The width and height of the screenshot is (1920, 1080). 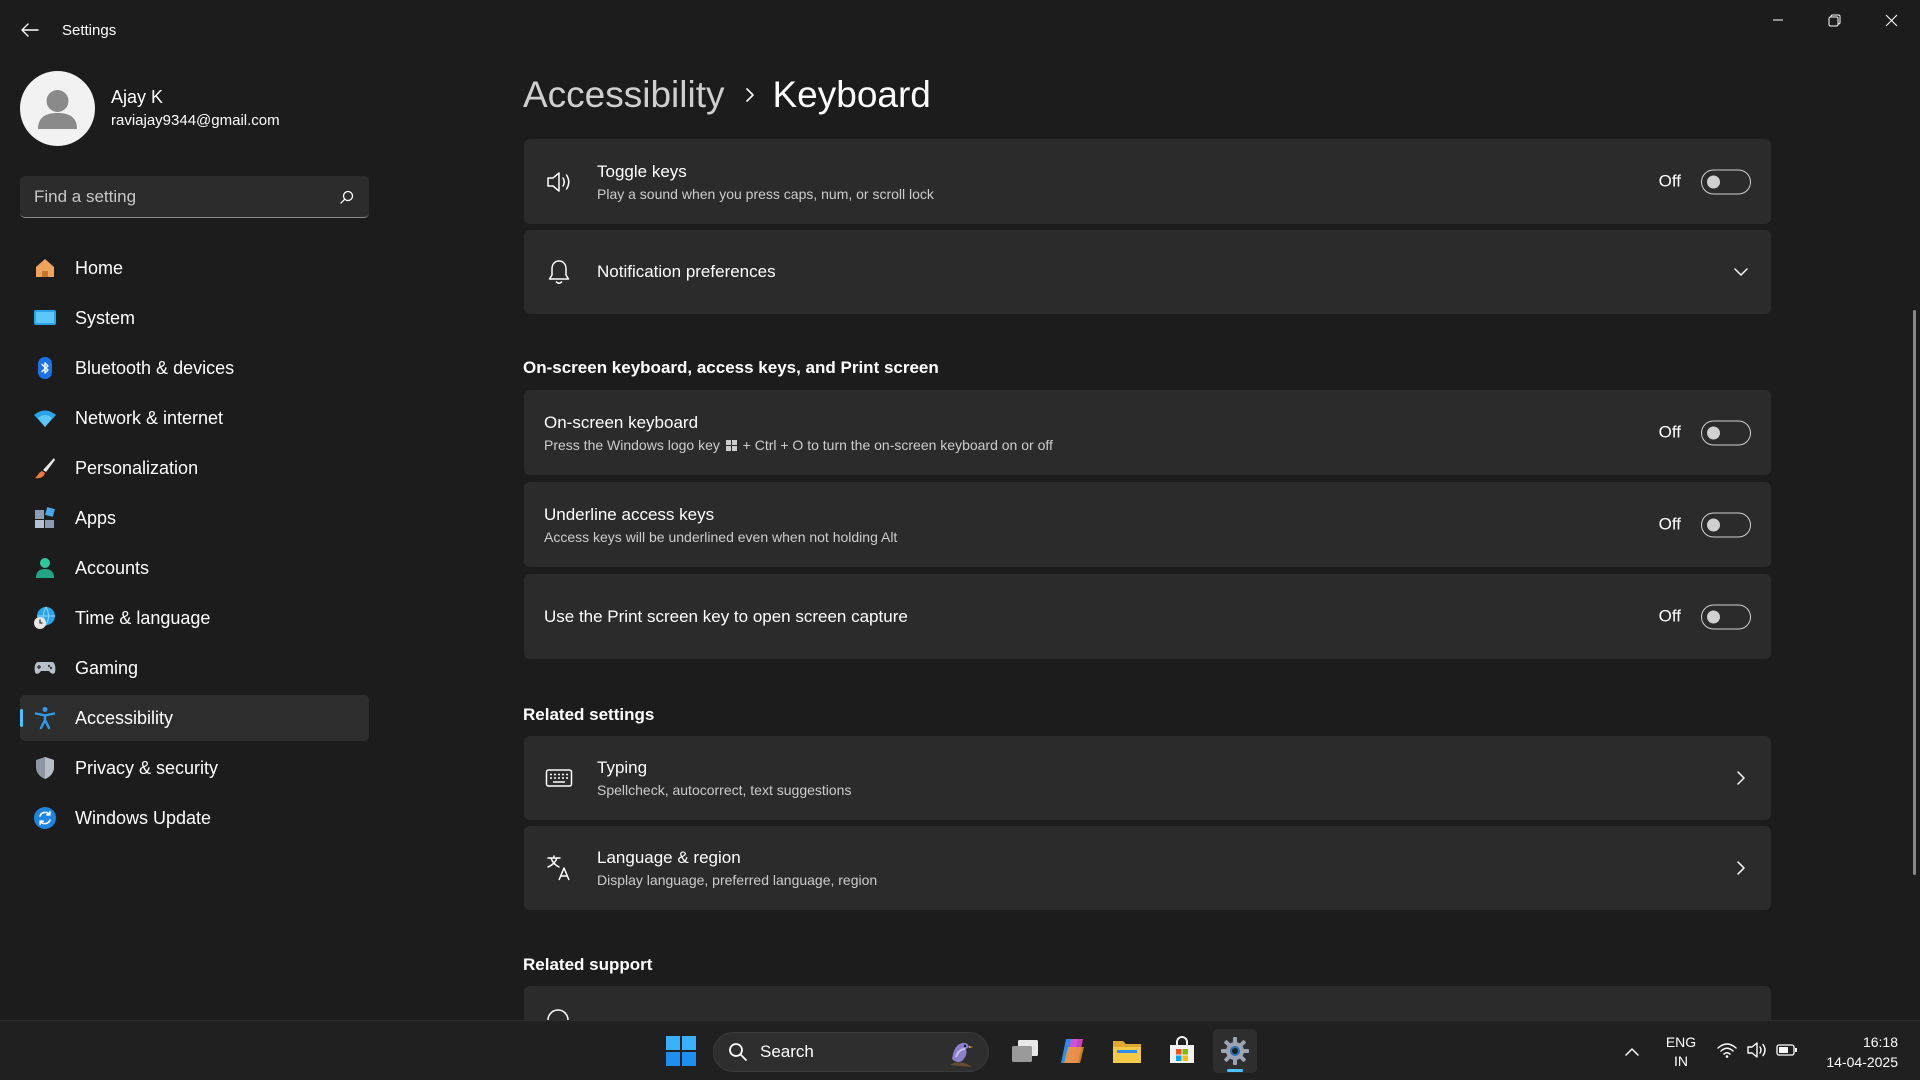 I want to click on sidebar-item-label: Personalization, so click(x=137, y=467).